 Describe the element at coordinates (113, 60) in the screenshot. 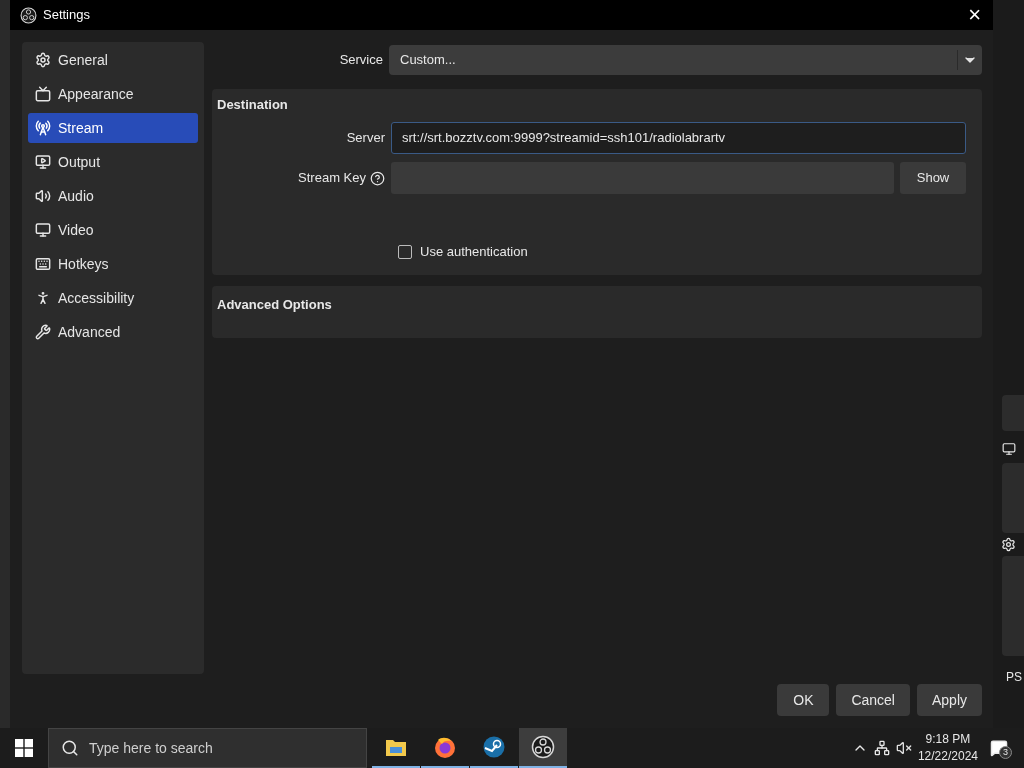

I see `sidebar-item: General` at that location.